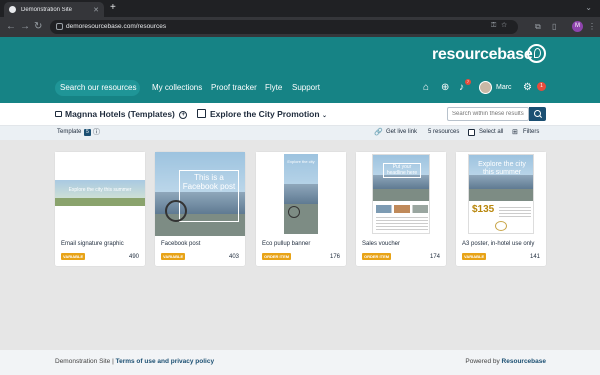 The height and width of the screenshot is (375, 600). What do you see at coordinates (334, 257) in the screenshot?
I see `resource-id: 176` at bounding box center [334, 257].